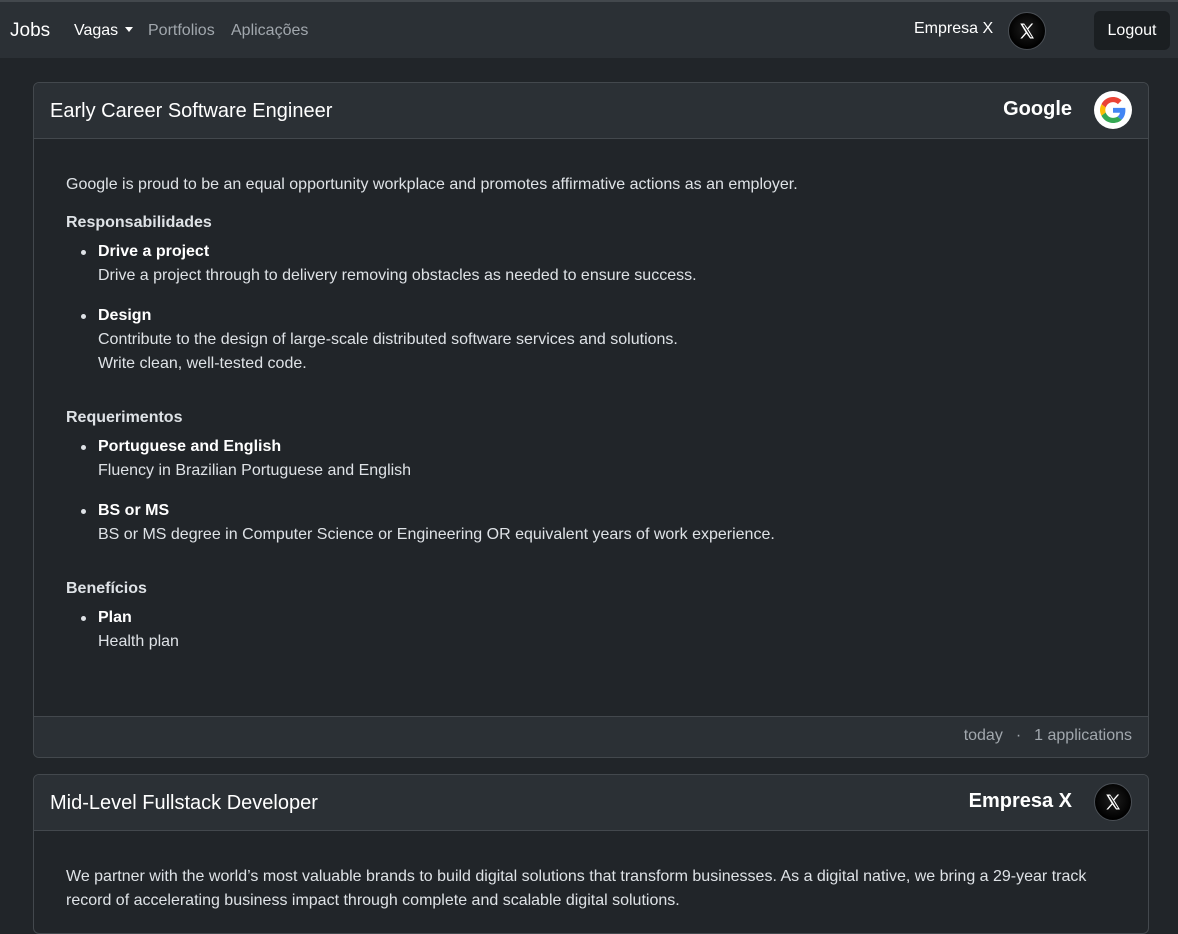  What do you see at coordinates (1083, 735) in the screenshot?
I see `applications-count: 1 applications` at bounding box center [1083, 735].